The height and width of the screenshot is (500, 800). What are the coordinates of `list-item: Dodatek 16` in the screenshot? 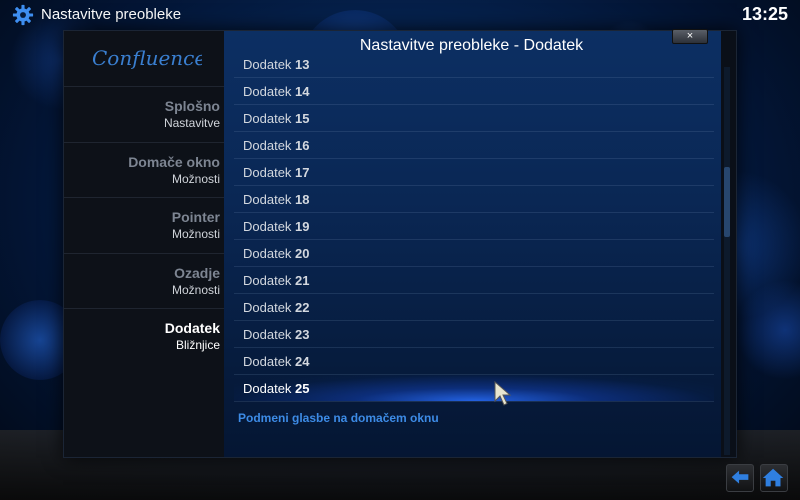 It's located at (474, 145).